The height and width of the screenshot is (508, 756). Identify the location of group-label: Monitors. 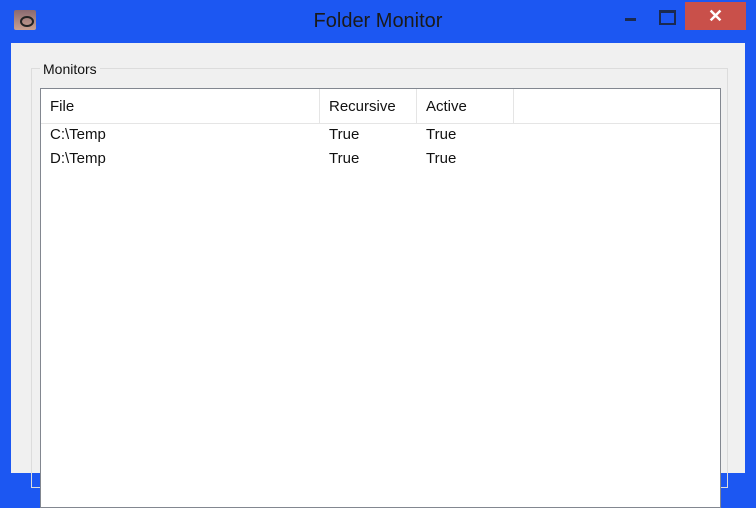
(70, 69).